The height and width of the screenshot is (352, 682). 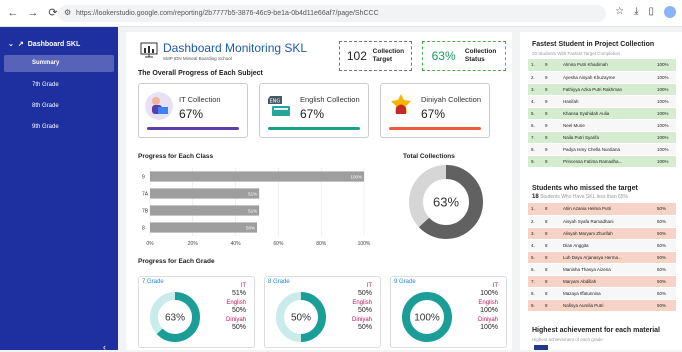 What do you see at coordinates (388, 55) in the screenshot?
I see `kpi-target-label: Collection Target` at bounding box center [388, 55].